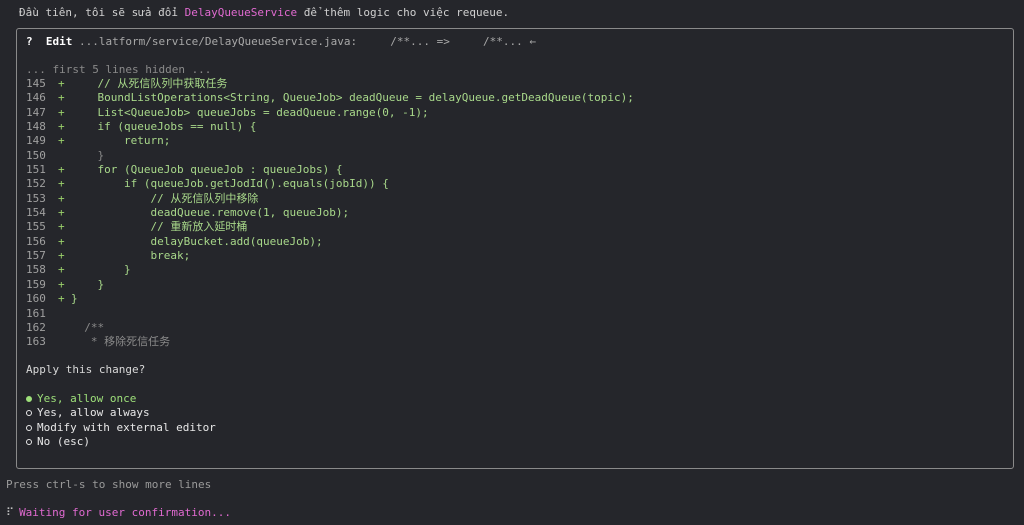  Describe the element at coordinates (36, 327) in the screenshot. I see `line-number: 162` at that location.